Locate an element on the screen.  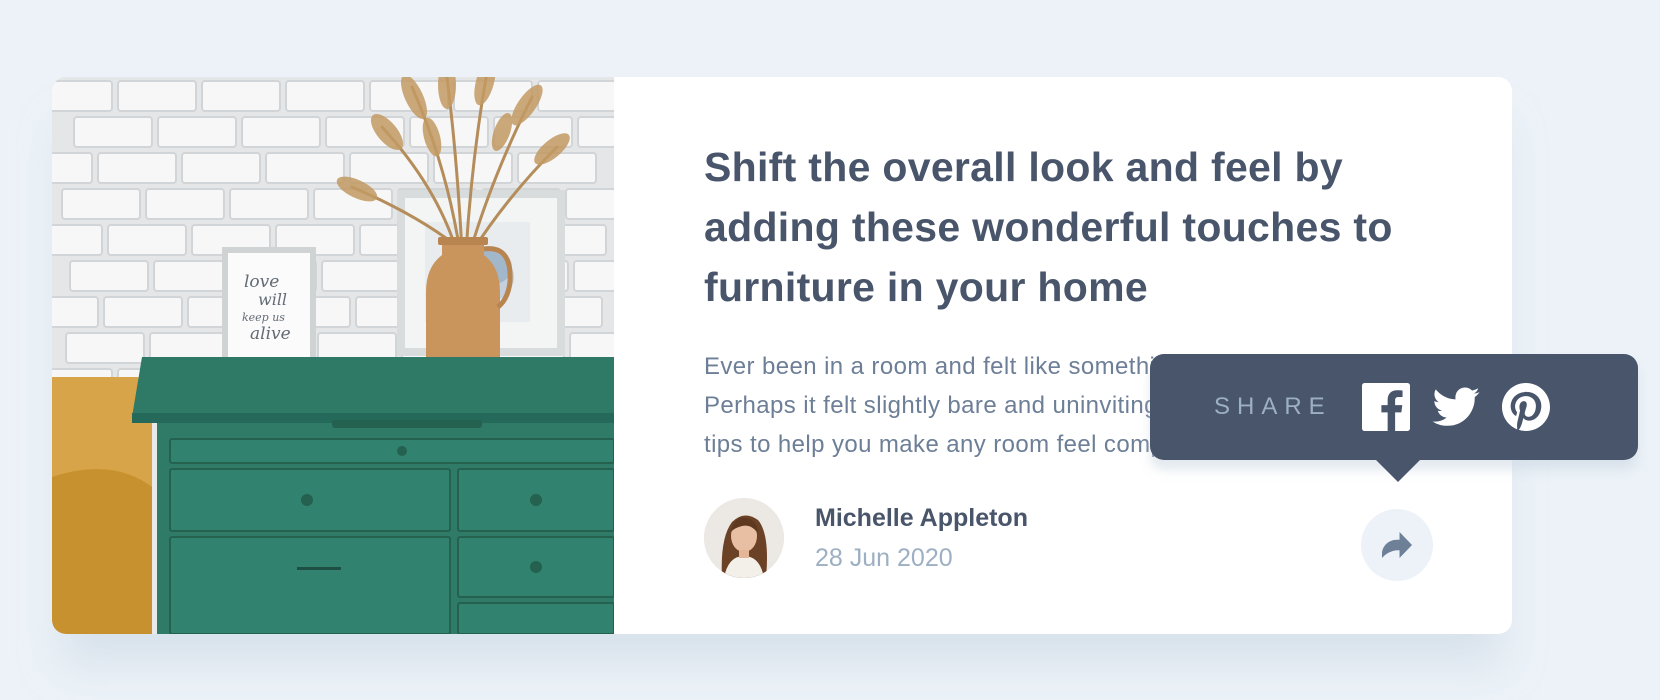
pinterest-link is located at coordinates (1525, 407).